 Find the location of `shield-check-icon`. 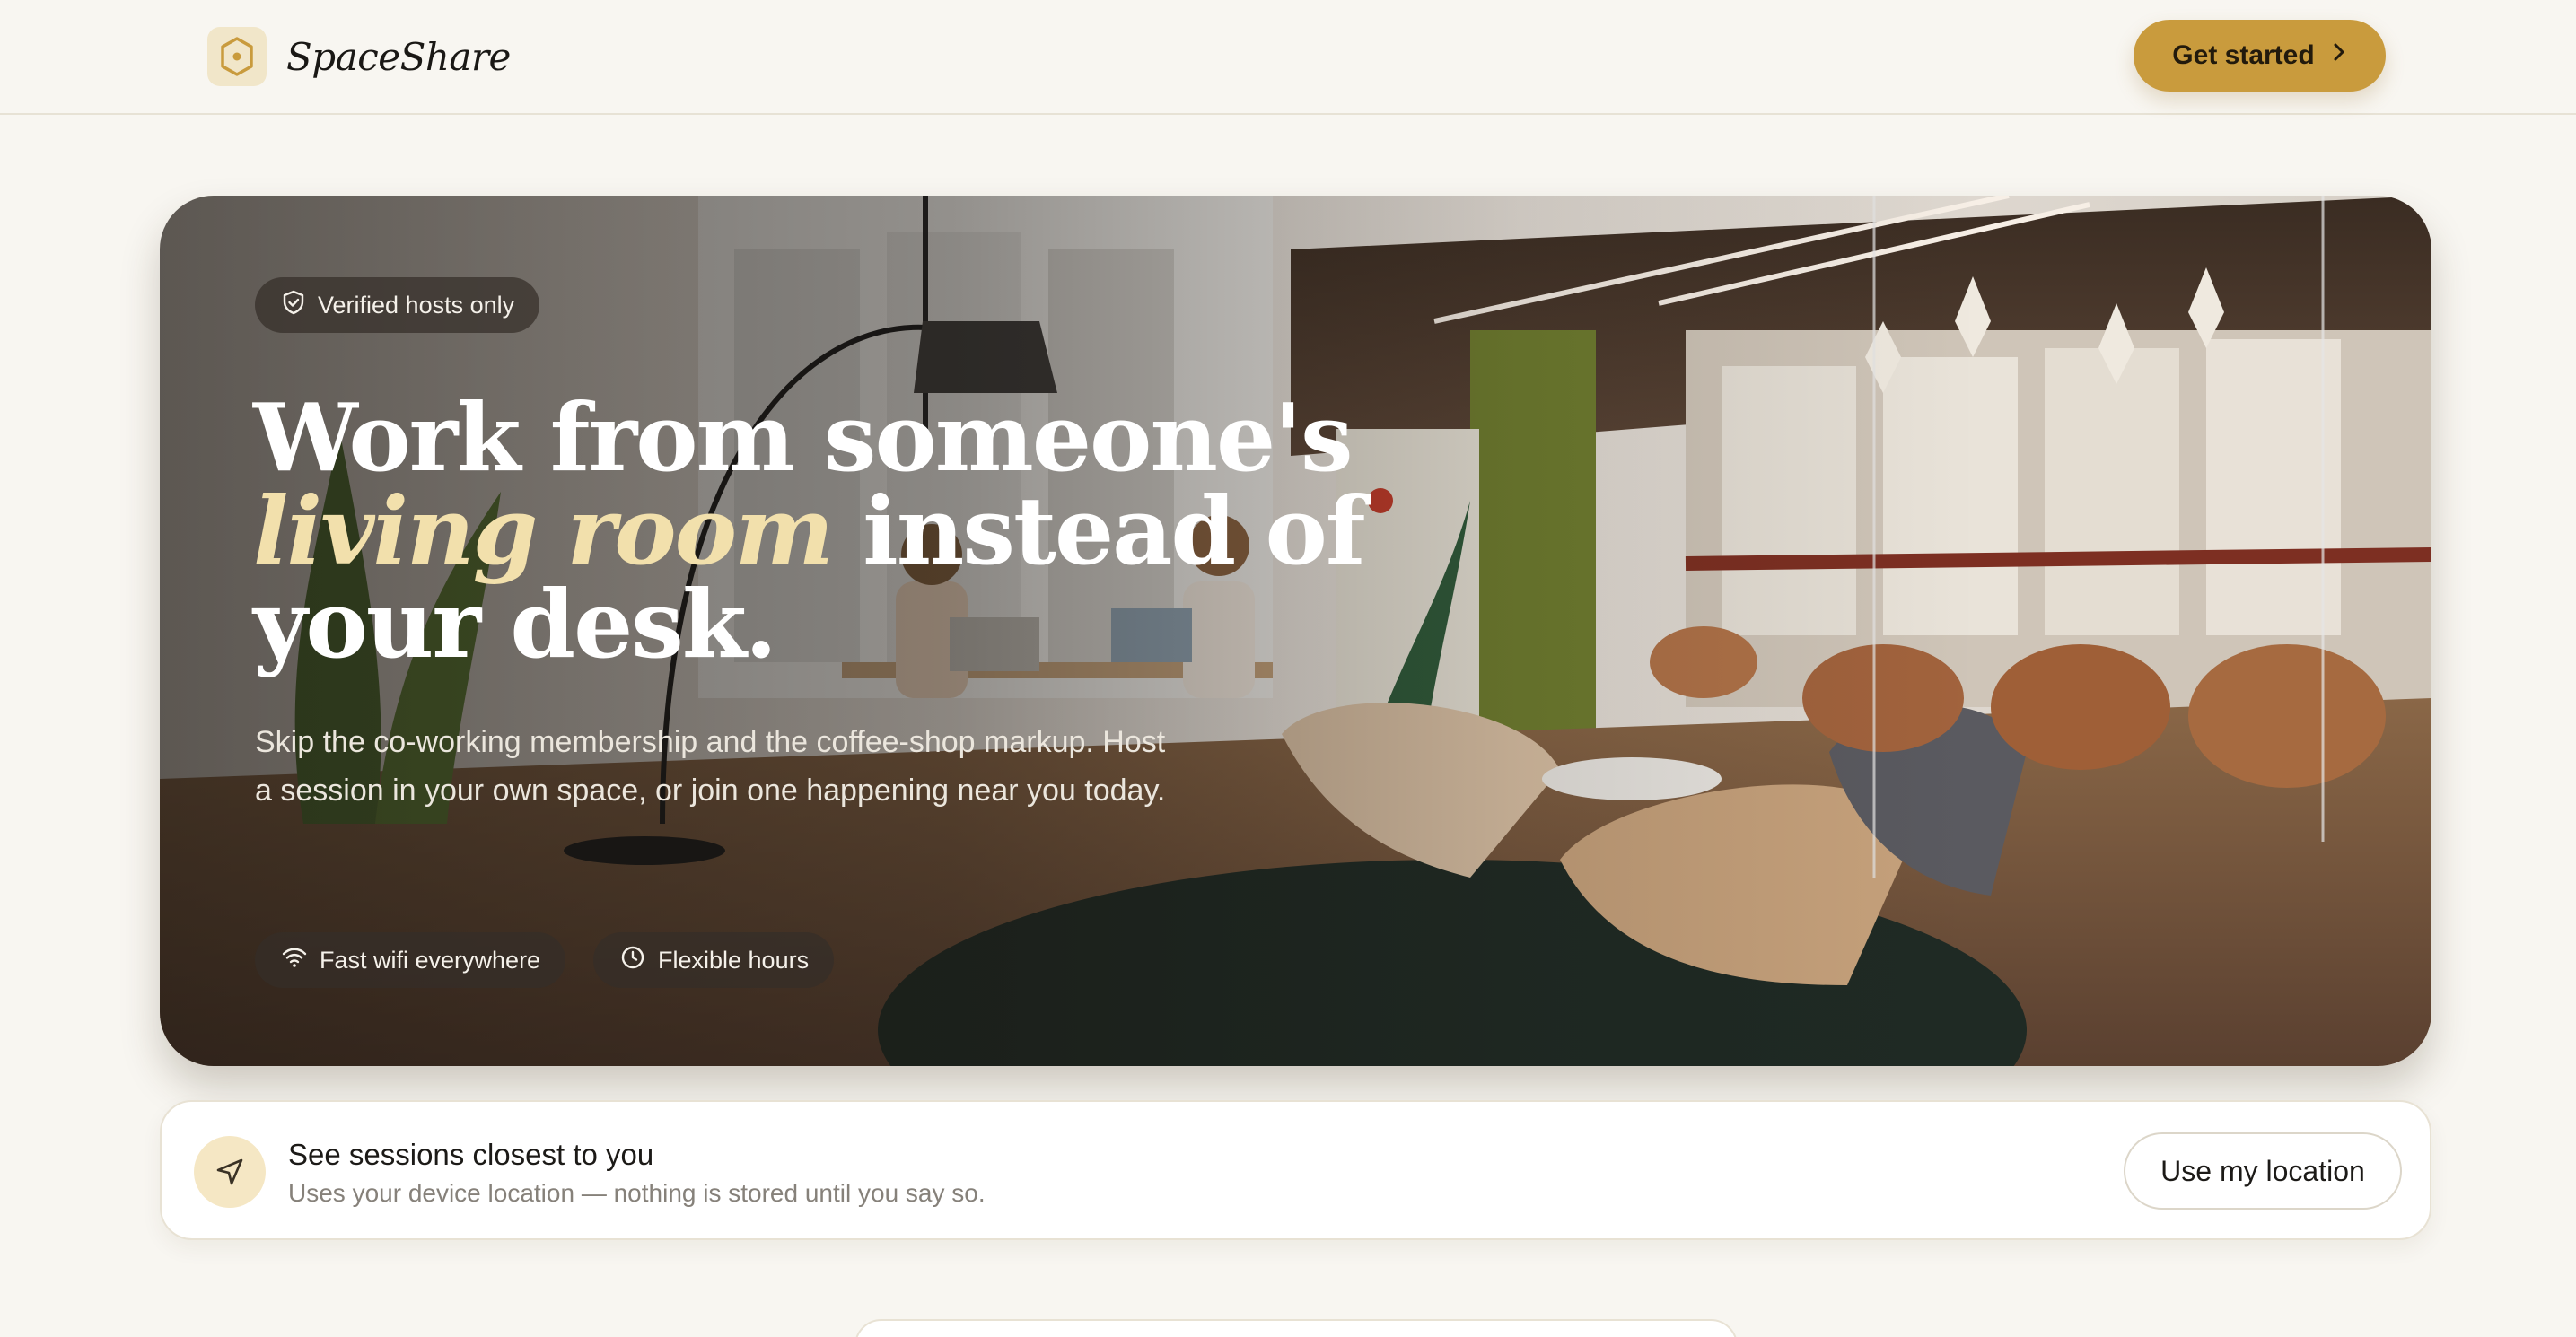

shield-check-icon is located at coordinates (293, 305).